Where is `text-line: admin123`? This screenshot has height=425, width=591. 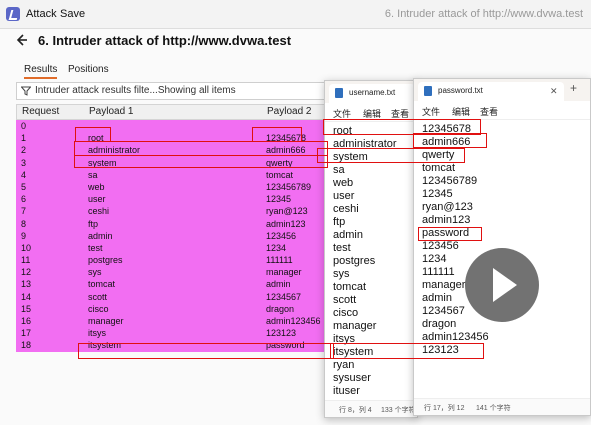
text-line: admin123 is located at coordinates (446, 220).